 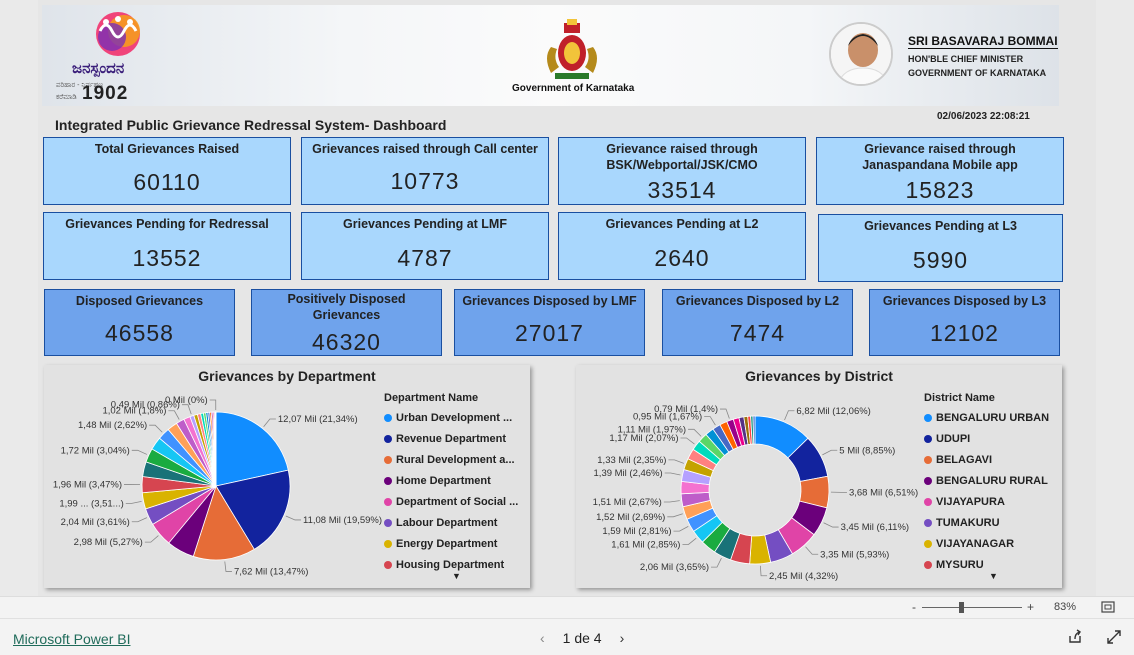 I want to click on data-label: 1,51 Mil (2,67%), so click(x=627, y=502).